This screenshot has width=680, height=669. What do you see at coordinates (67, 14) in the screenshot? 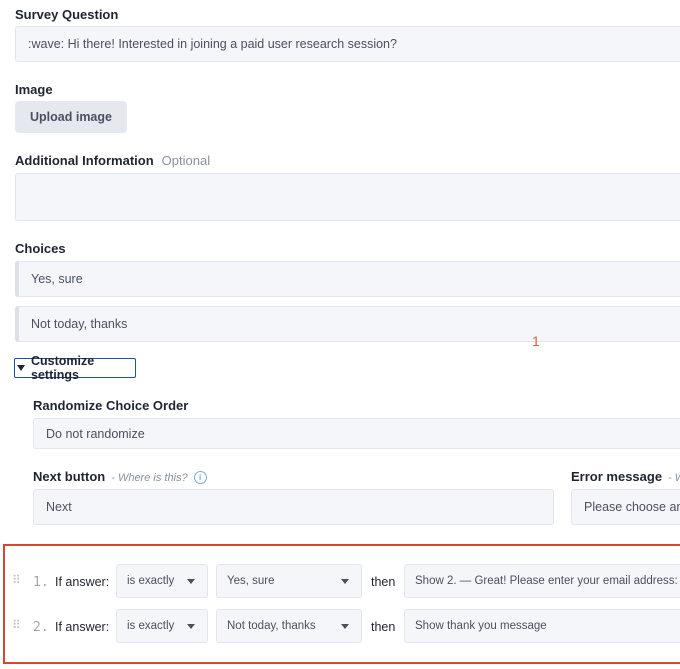
I see `survey-question-label: Survey Question` at bounding box center [67, 14].